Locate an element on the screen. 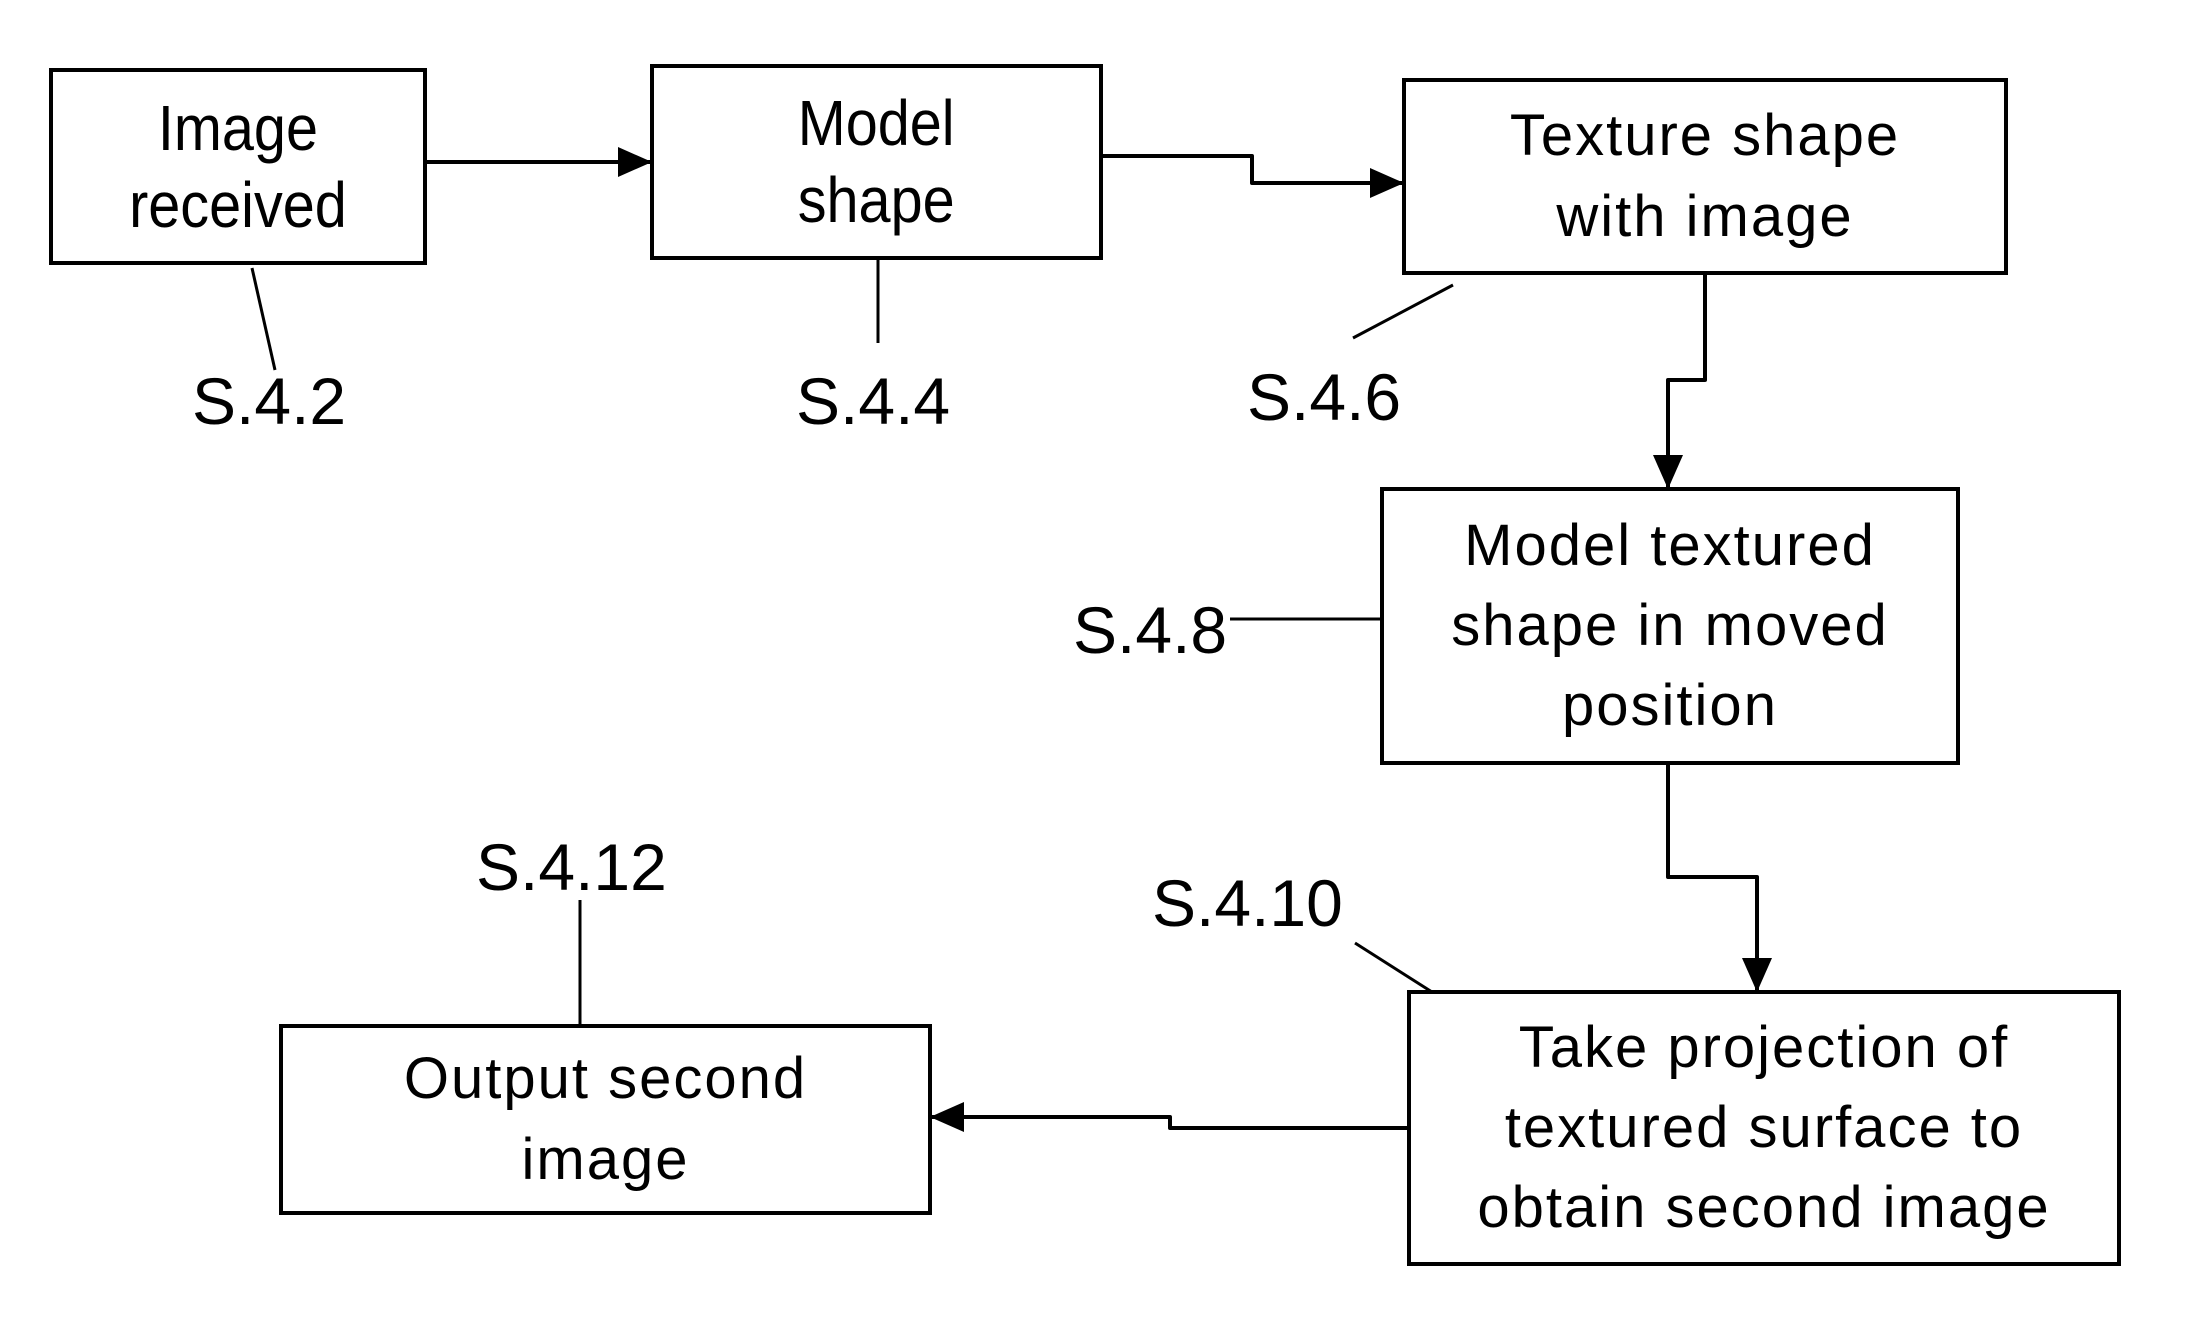  step-text-line: textured surface to is located at coordinates (1764, 1127).